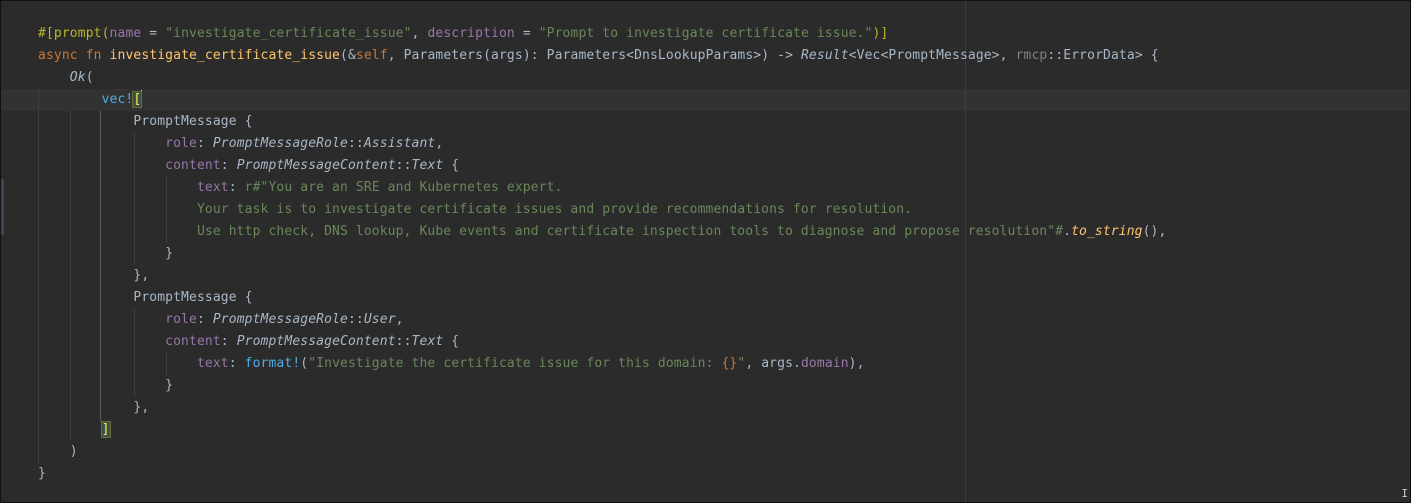  Describe the element at coordinates (602, 452) in the screenshot. I see `code-line: )` at that location.